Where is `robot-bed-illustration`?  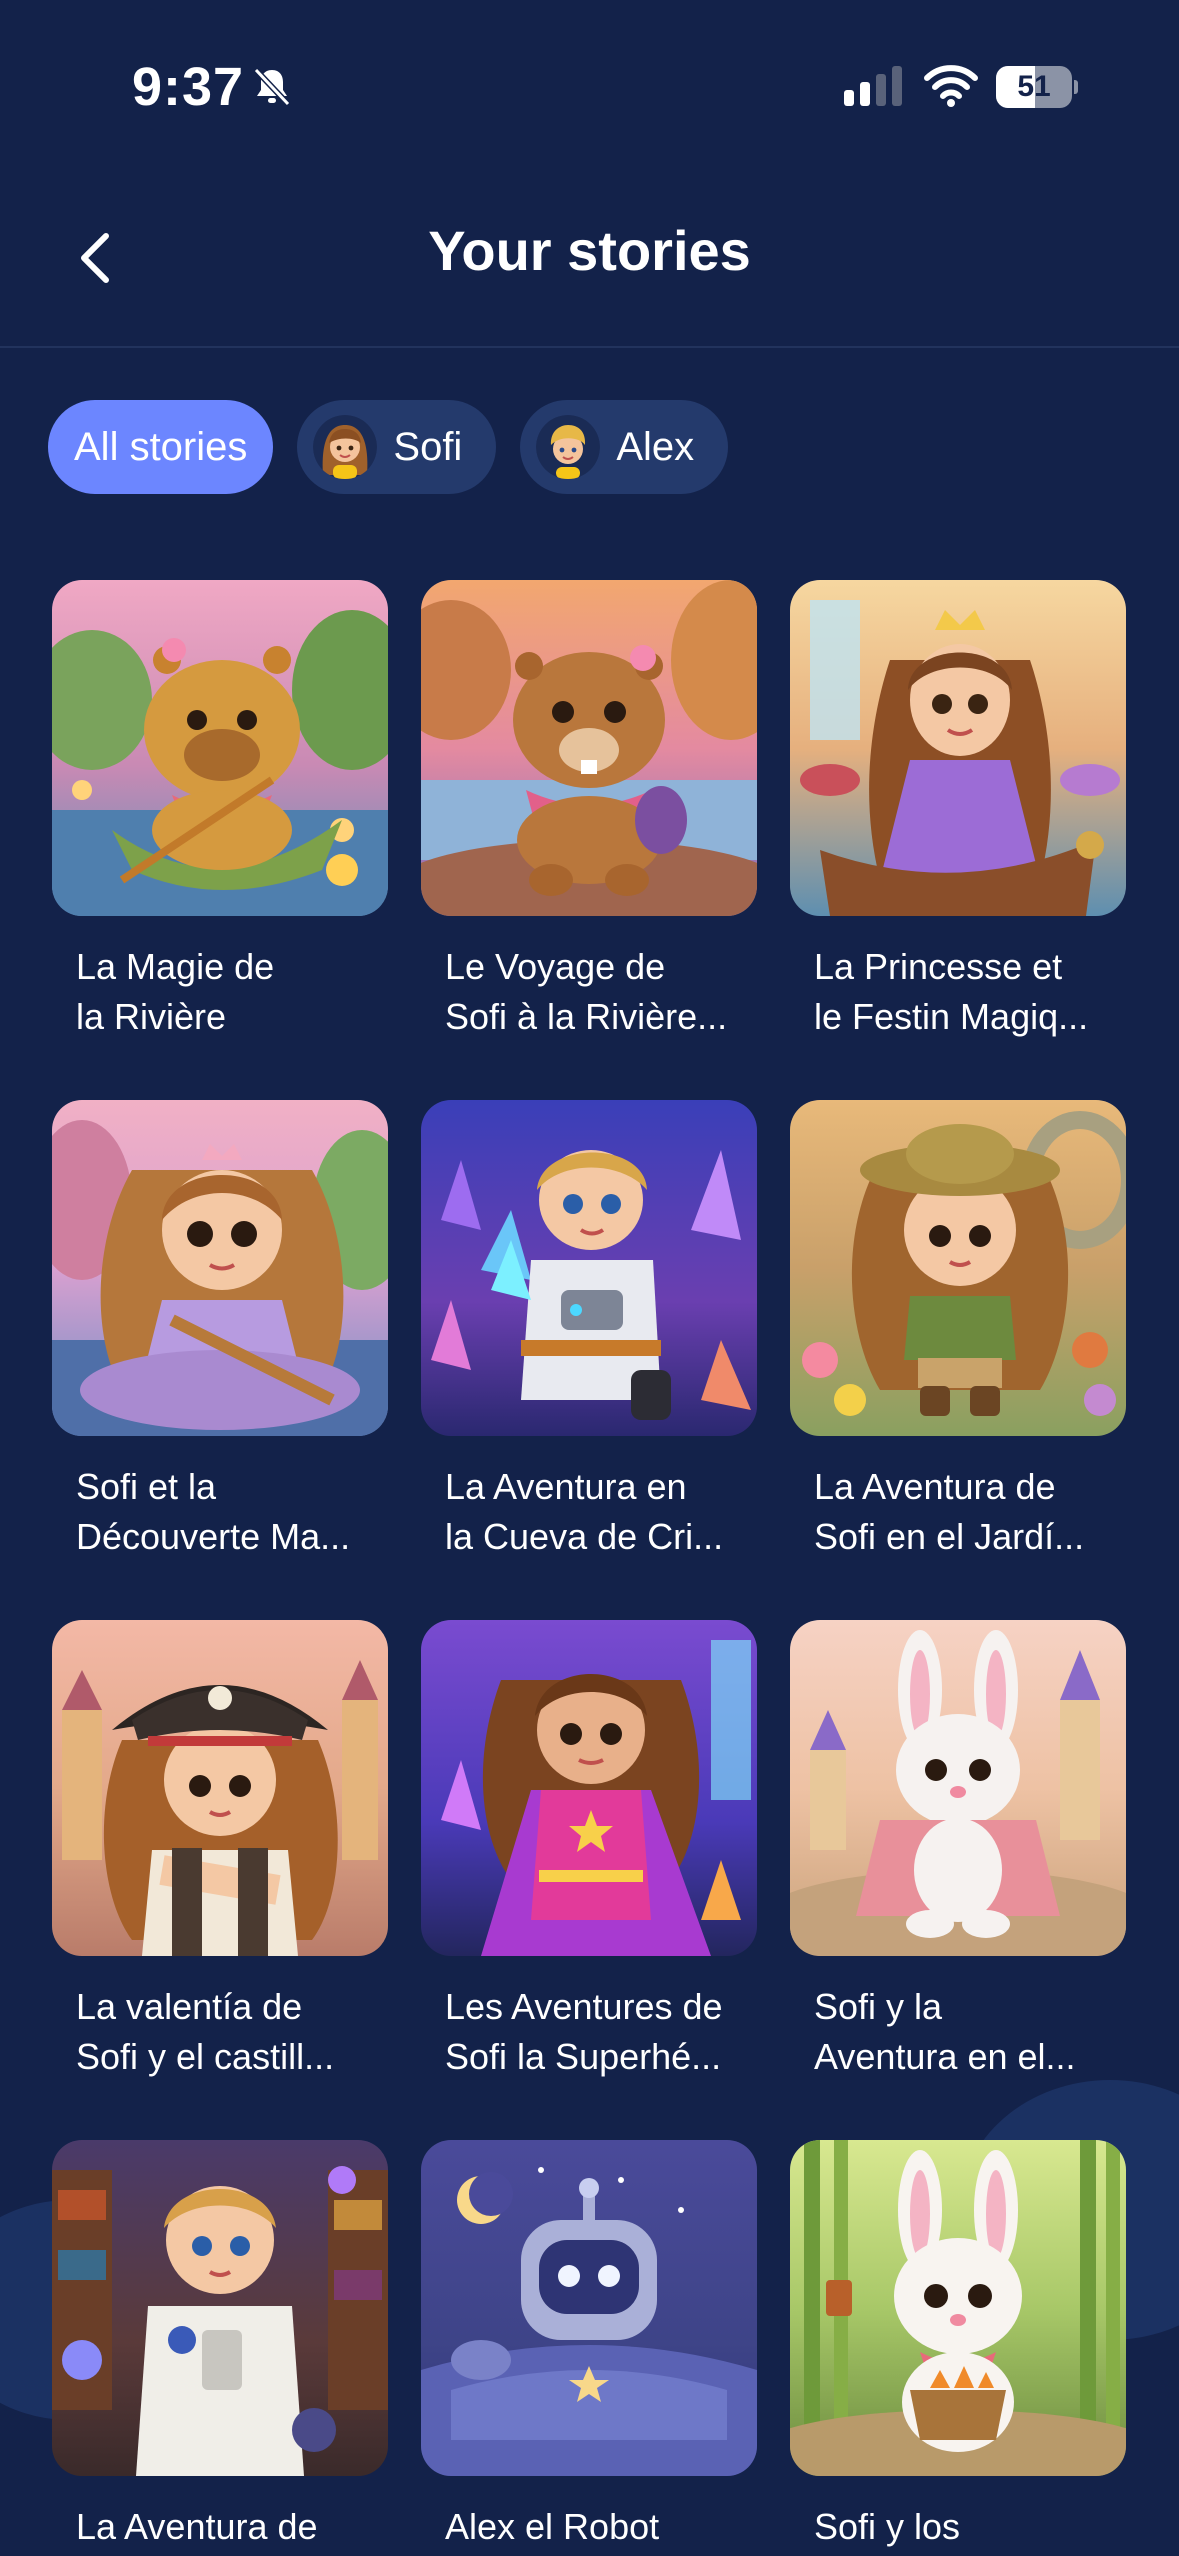 robot-bed-illustration is located at coordinates (589, 2308).